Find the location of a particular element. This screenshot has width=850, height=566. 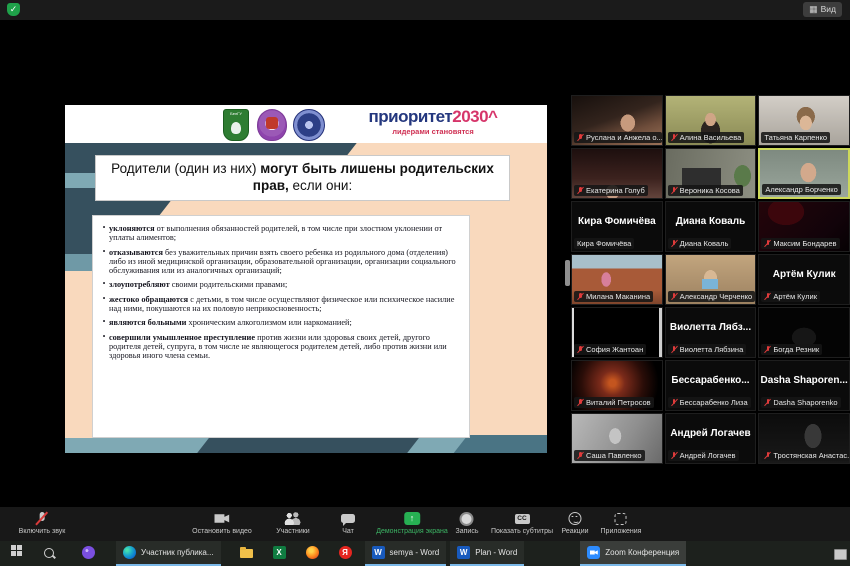

participant-tile: Екатерина Голуб is located at coordinates (617, 173).